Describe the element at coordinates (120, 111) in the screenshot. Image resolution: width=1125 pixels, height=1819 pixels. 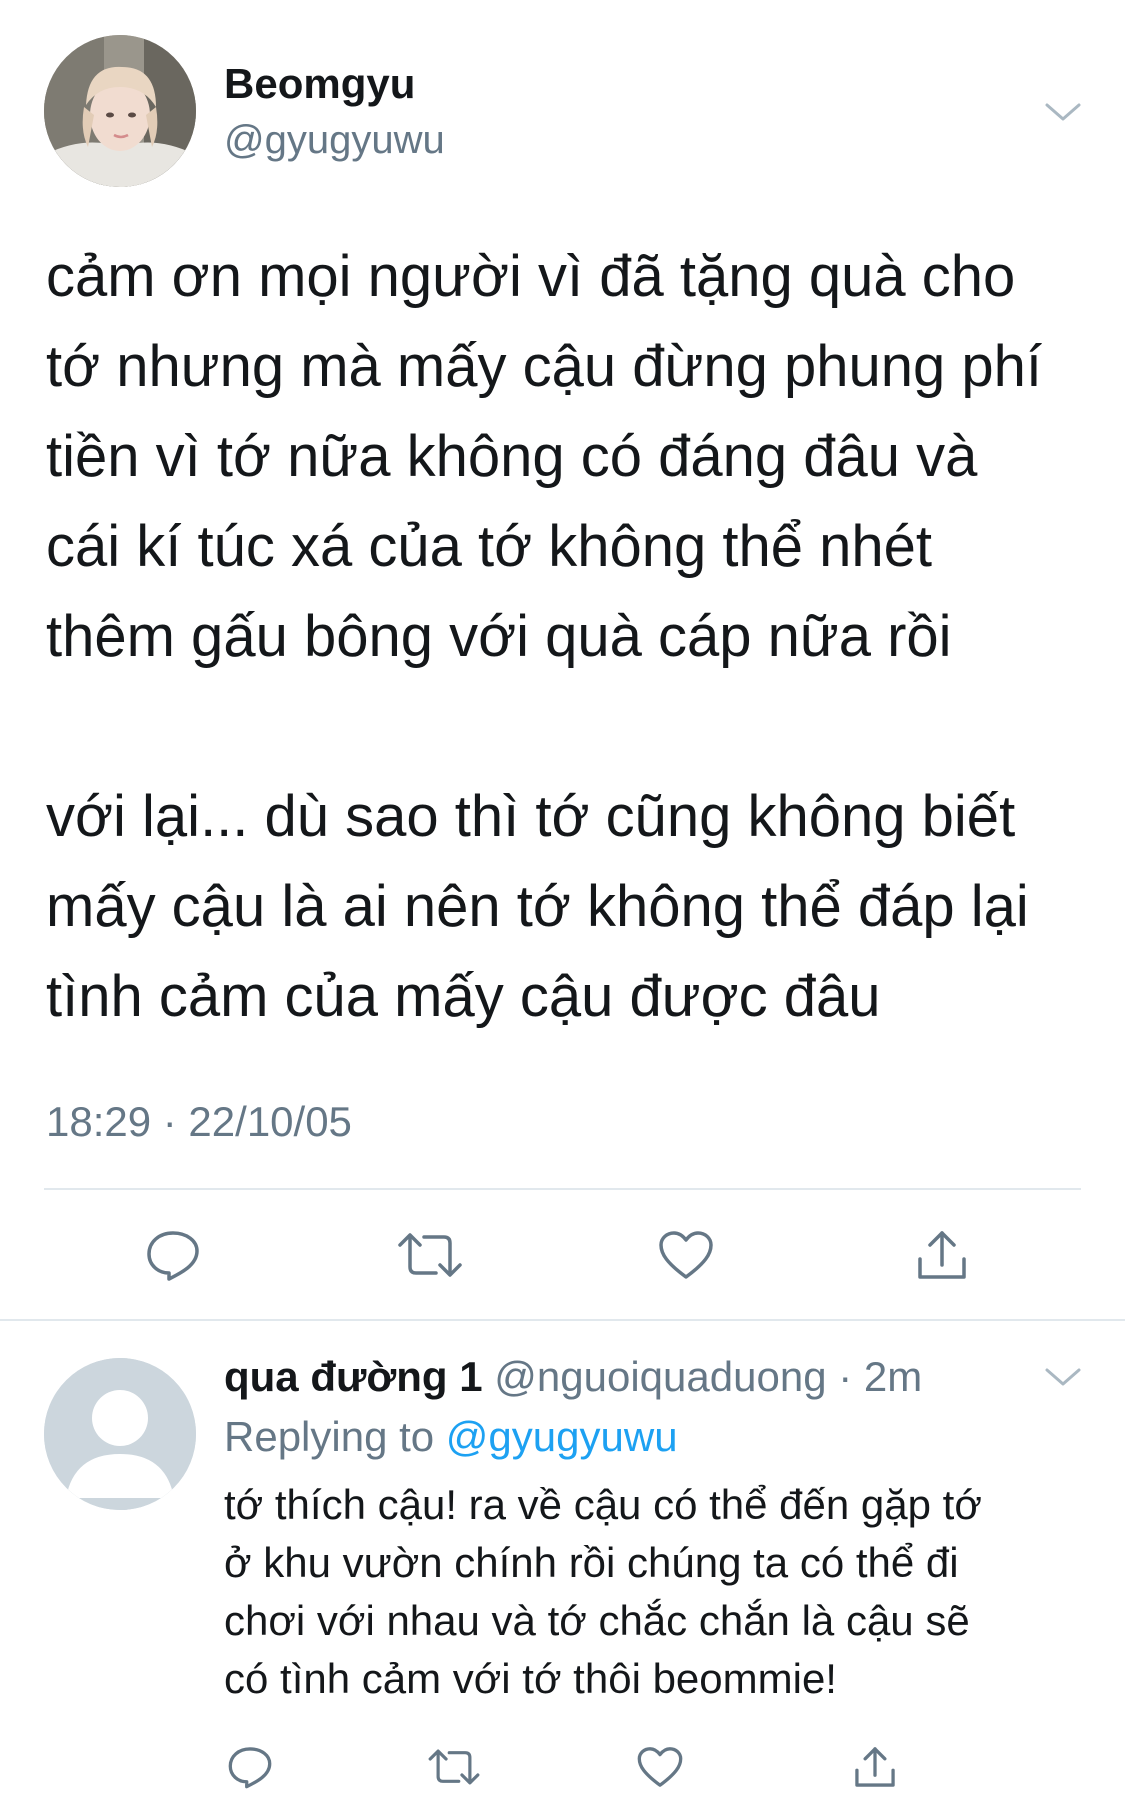
I see `author-avatar` at that location.